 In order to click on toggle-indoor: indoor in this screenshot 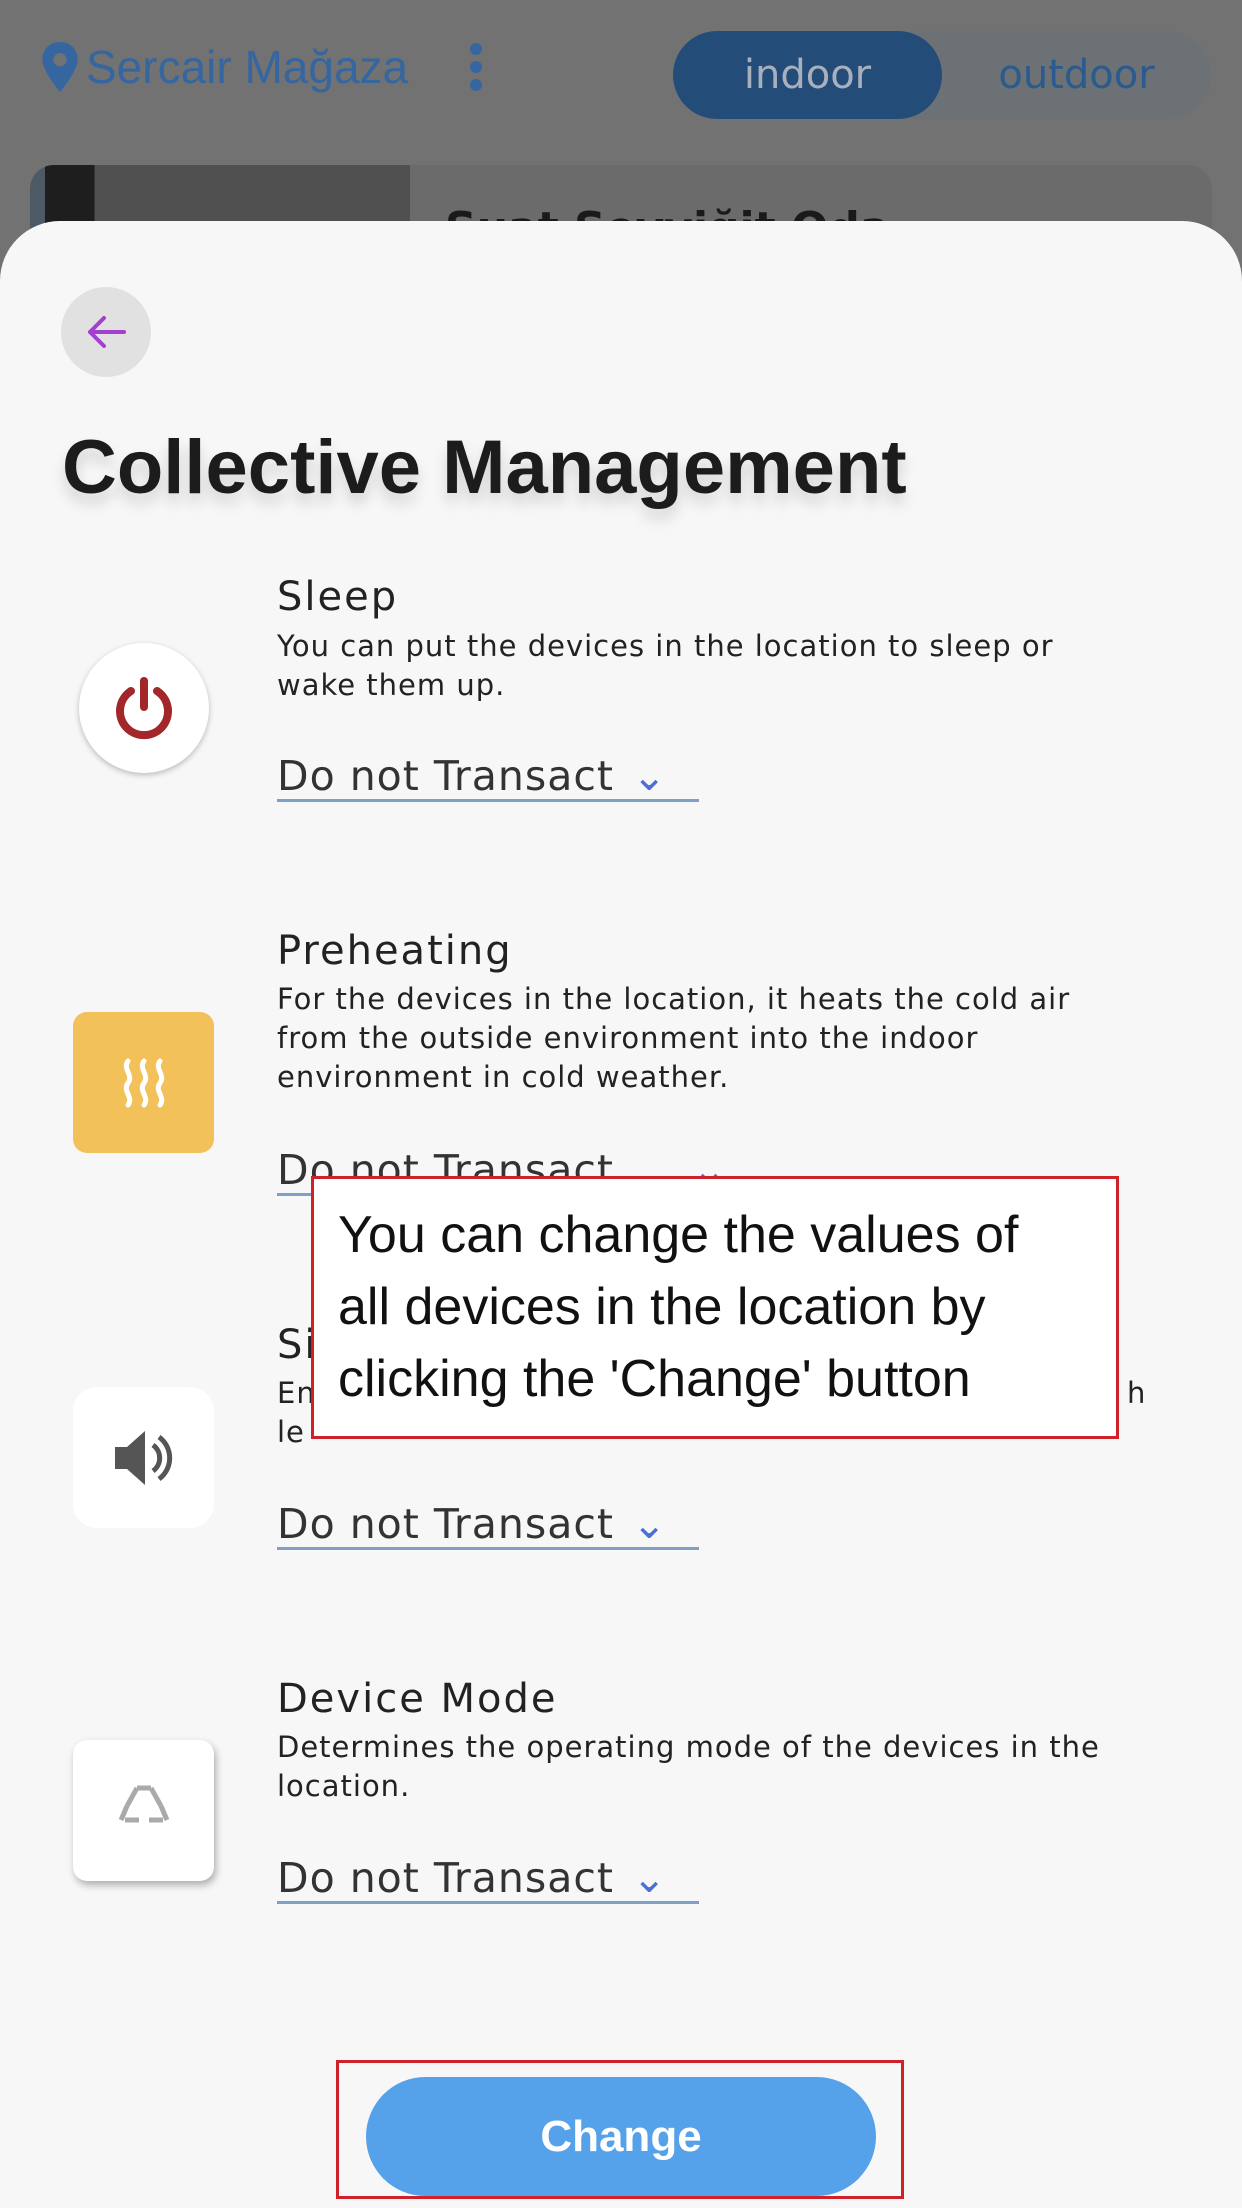, I will do `click(807, 75)`.